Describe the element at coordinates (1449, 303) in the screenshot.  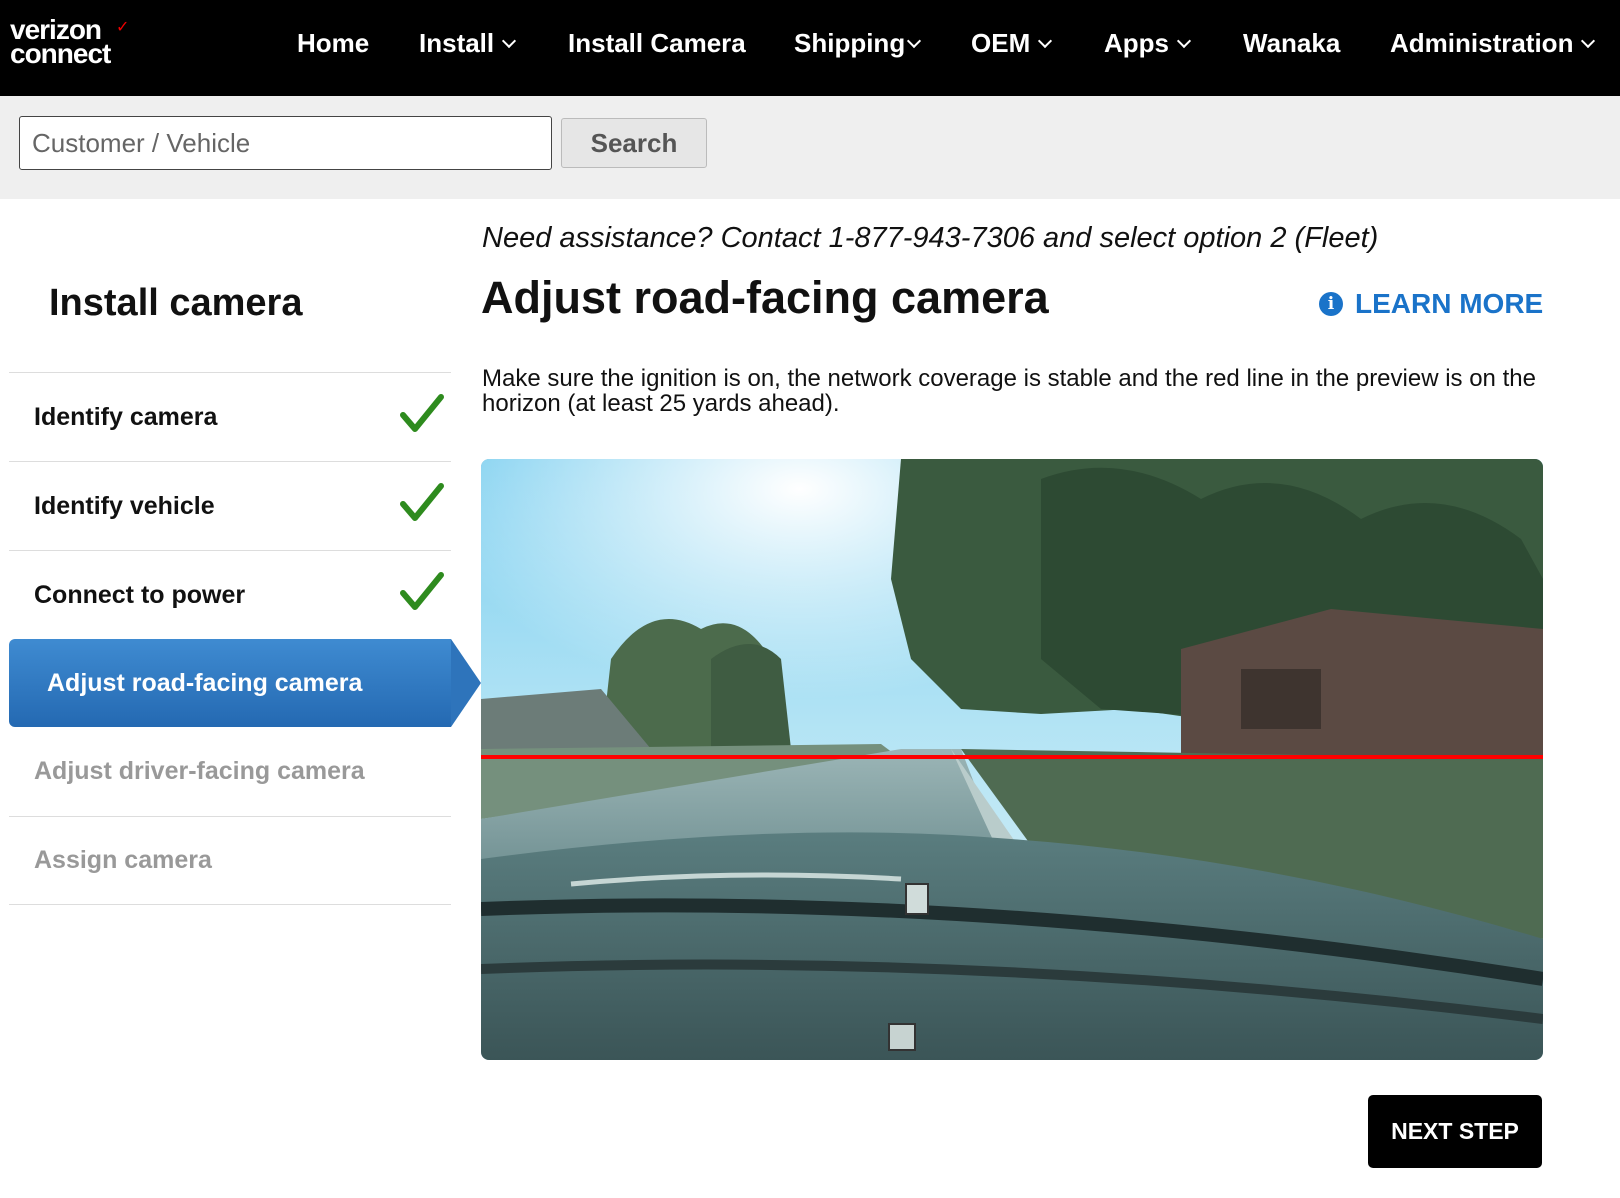
I see `learn-more-label: LEARN MORE` at that location.